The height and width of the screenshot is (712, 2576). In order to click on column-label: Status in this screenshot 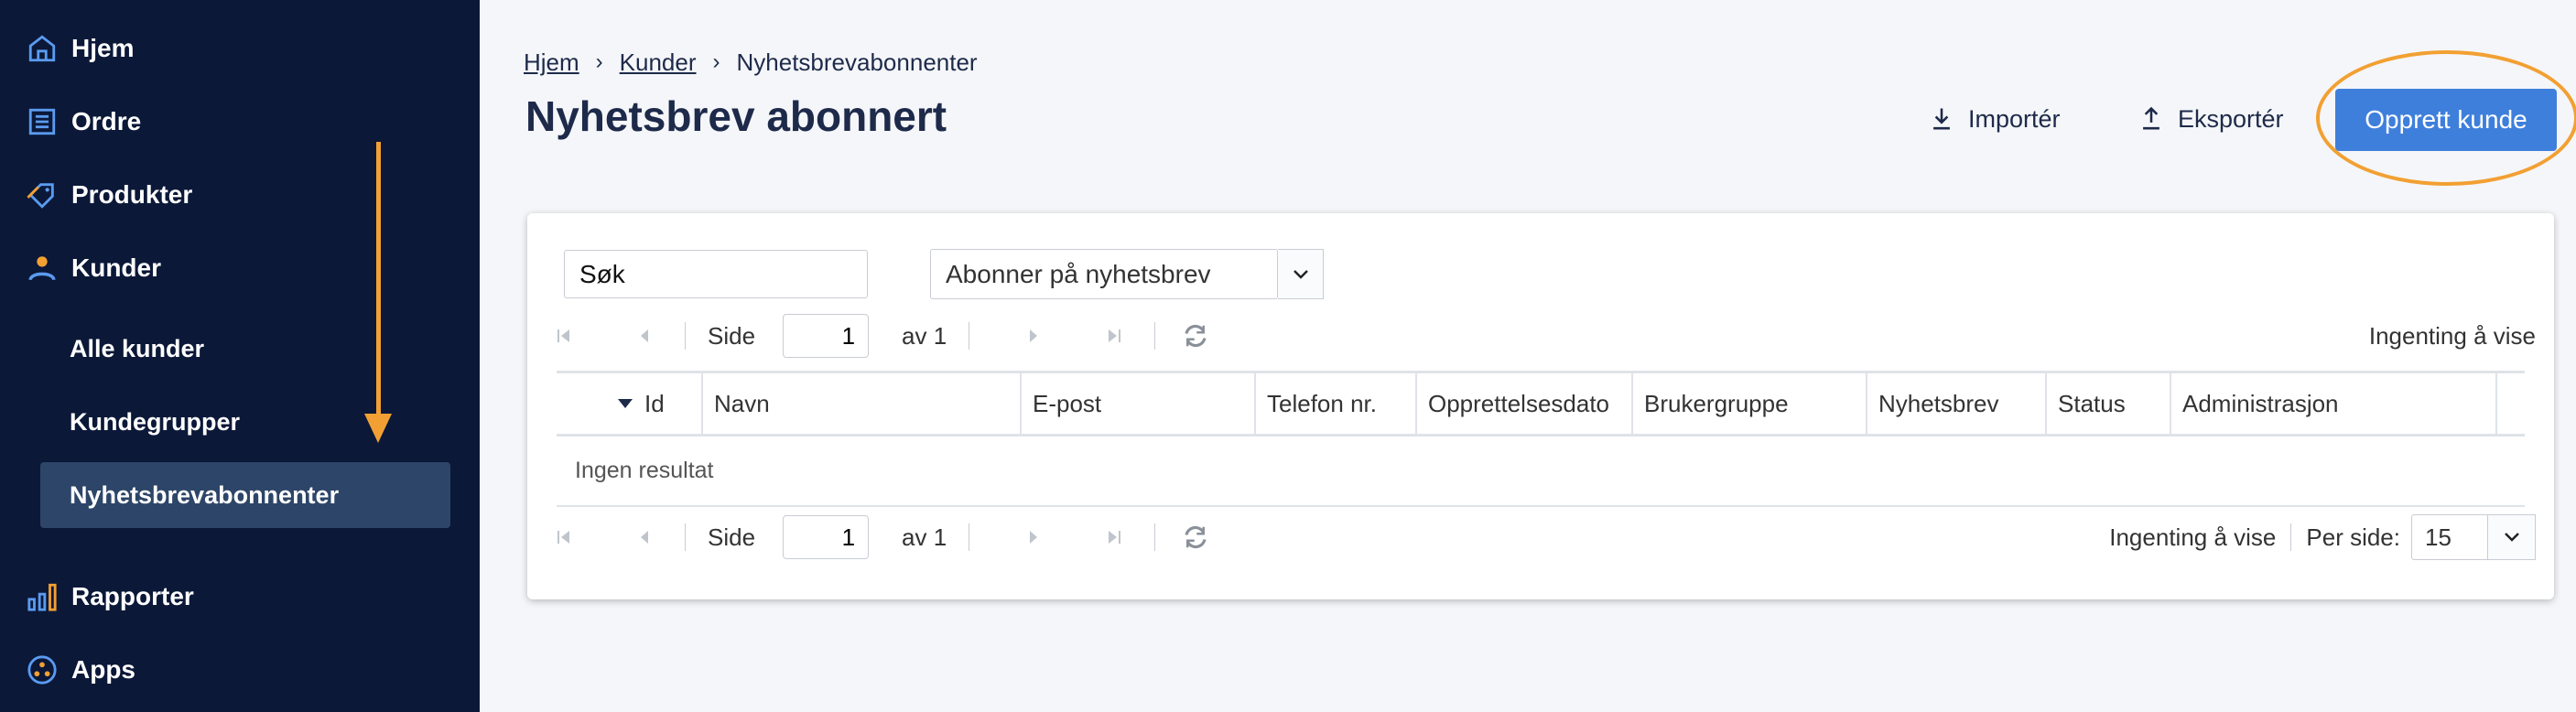, I will do `click(2092, 403)`.